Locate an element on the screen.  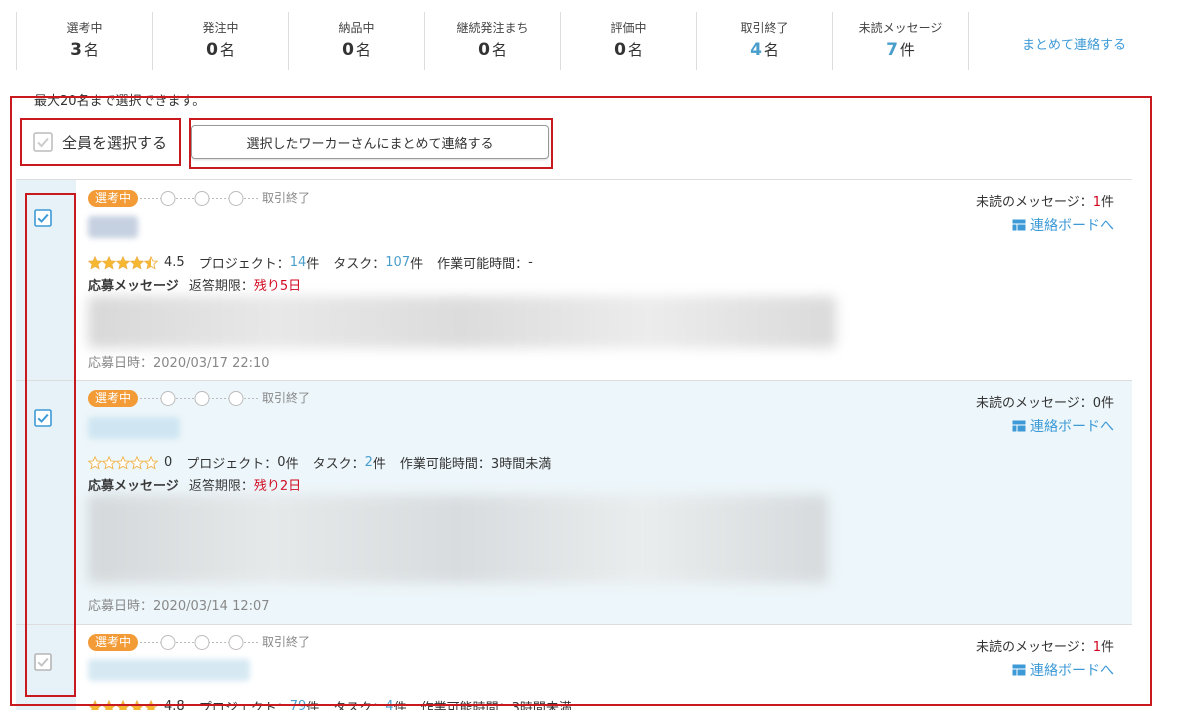
bulk-contact-link: まとめて連絡する is located at coordinates (1074, 43).